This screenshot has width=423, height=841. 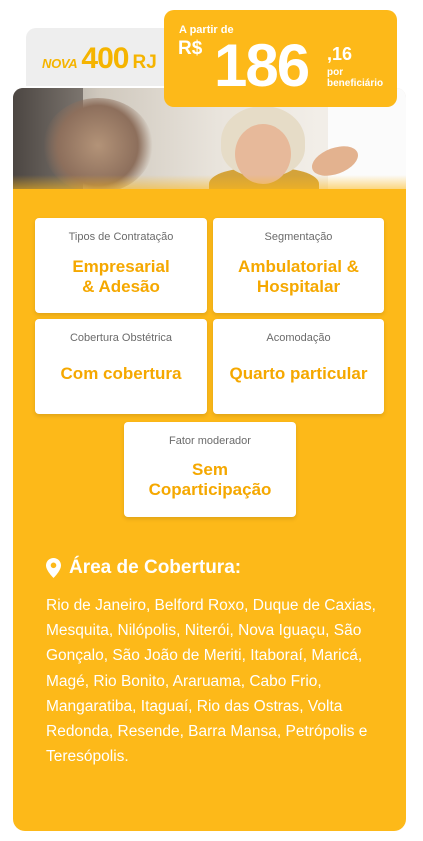 What do you see at coordinates (298, 237) in the screenshot?
I see `feature-label: Segmentação` at bounding box center [298, 237].